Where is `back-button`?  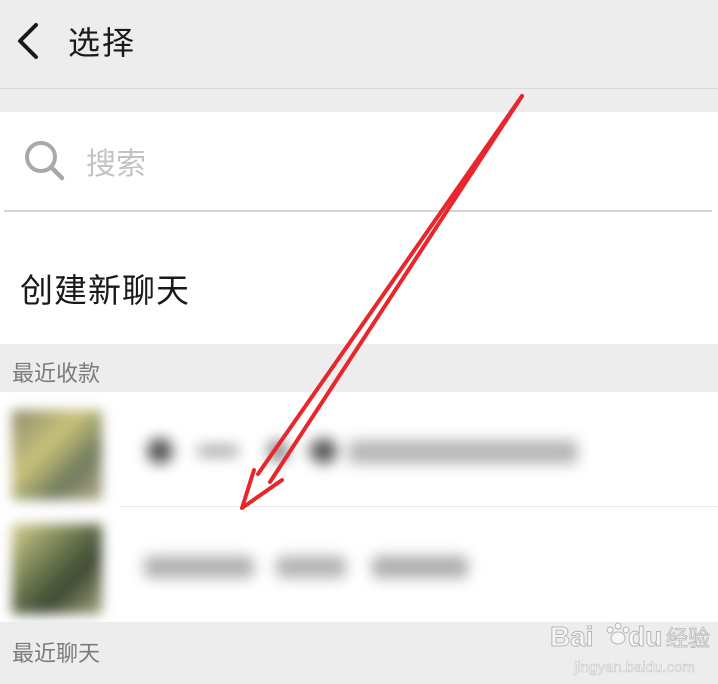 back-button is located at coordinates (28, 41).